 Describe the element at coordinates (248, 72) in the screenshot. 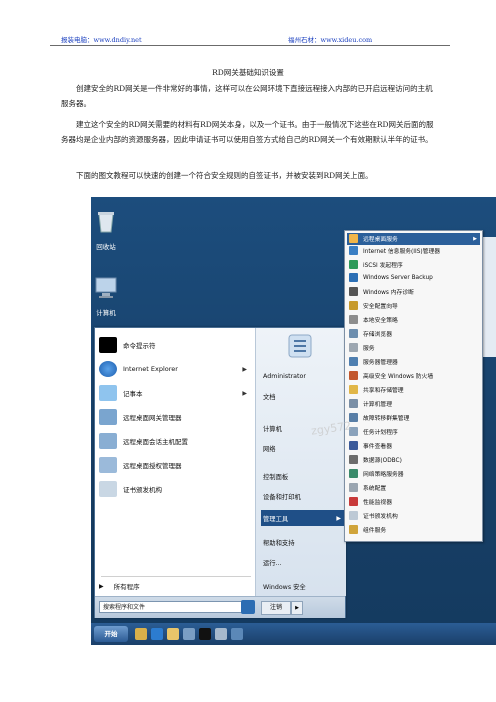

I see `document-title: RD网关基础知识设置` at that location.